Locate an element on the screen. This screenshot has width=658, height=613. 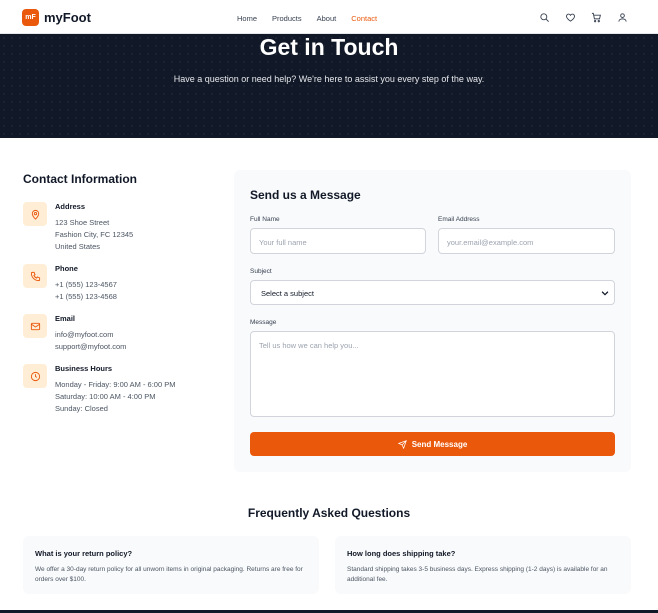
nav-link-about: About is located at coordinates (327, 18).